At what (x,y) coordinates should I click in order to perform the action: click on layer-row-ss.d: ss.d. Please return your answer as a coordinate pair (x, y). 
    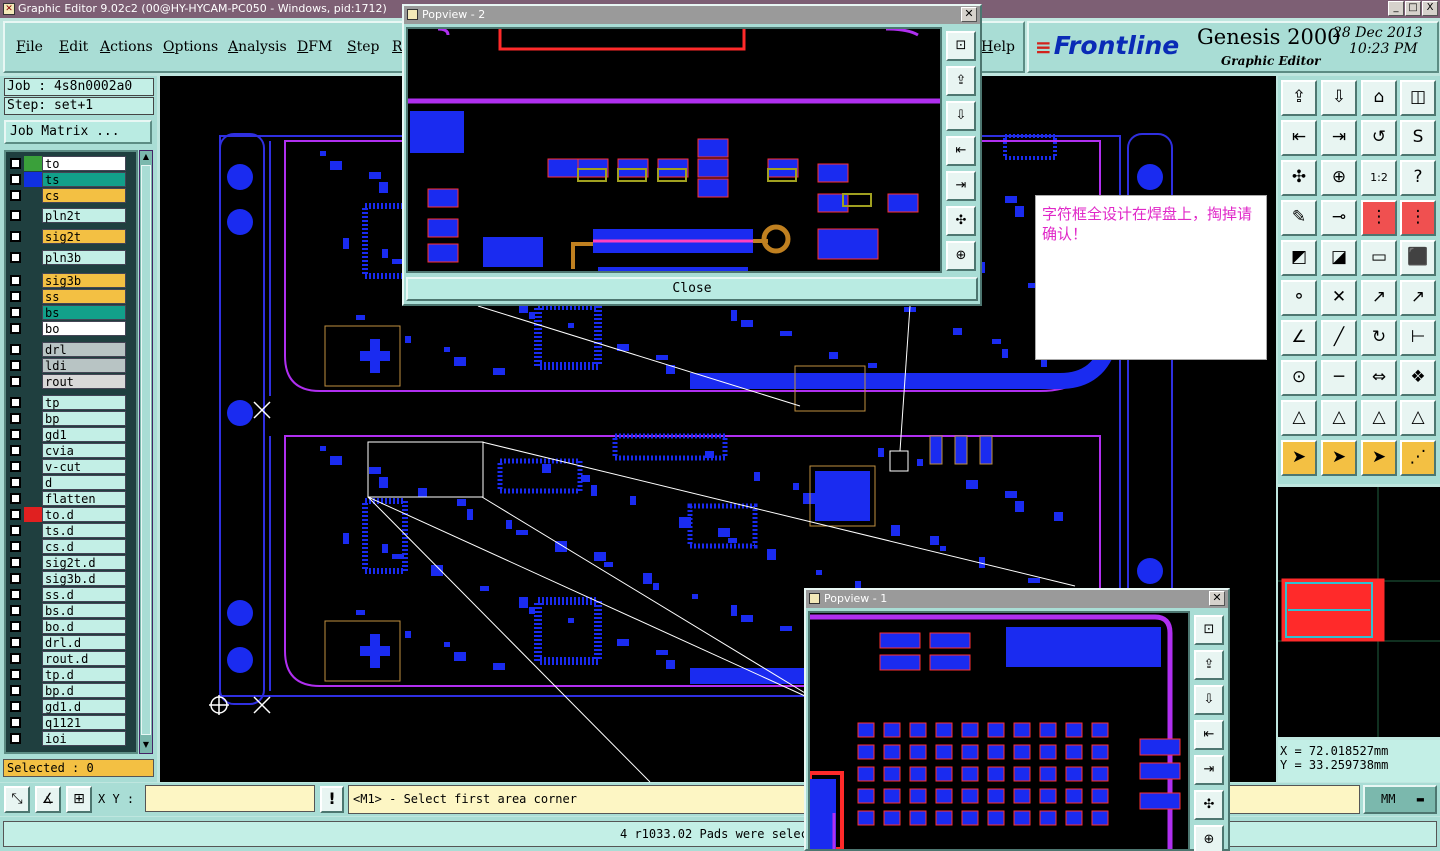
    Looking at the image, I should click on (67, 594).